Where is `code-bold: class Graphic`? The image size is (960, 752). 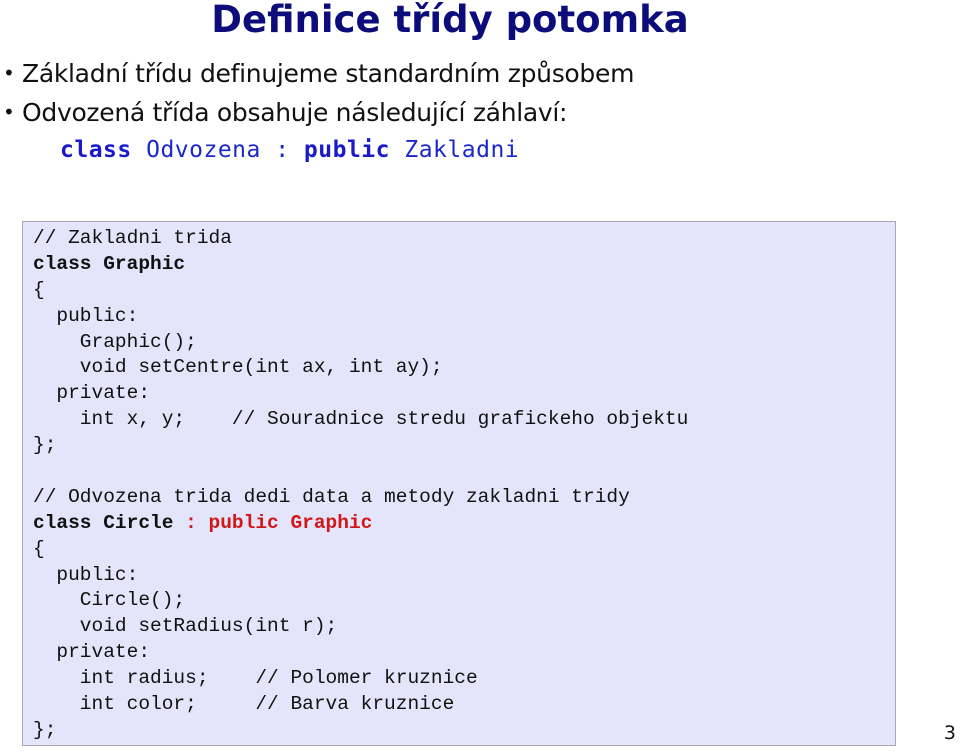
code-bold: class Graphic is located at coordinates (109, 263).